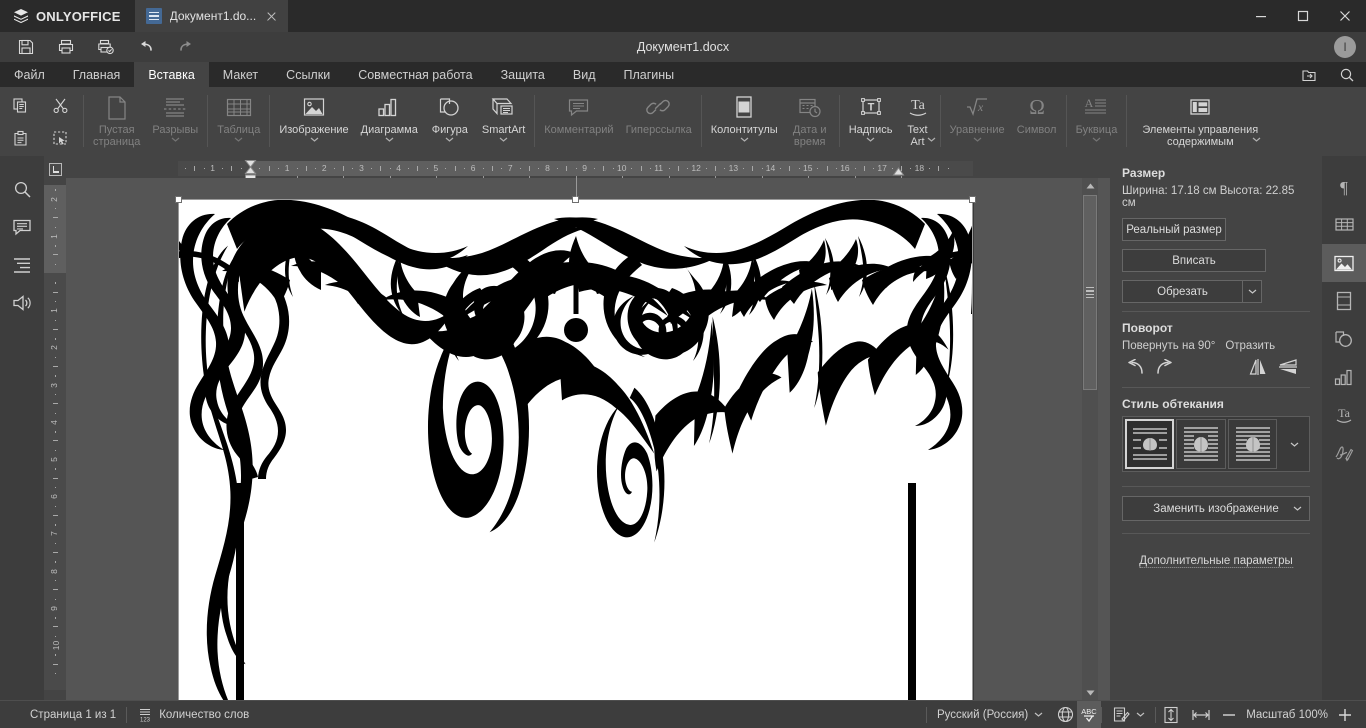 This screenshot has height=728, width=1366. What do you see at coordinates (60, 139) in the screenshot?
I see `select-all-icon` at bounding box center [60, 139].